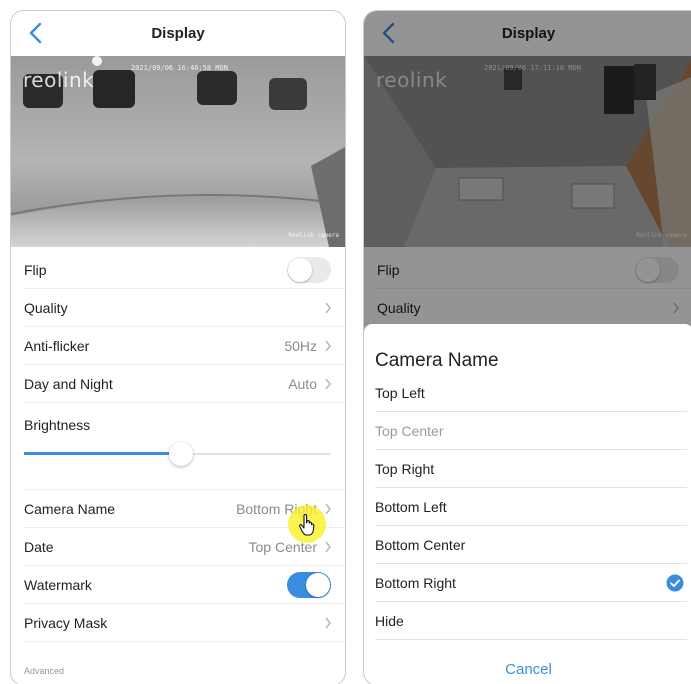  What do you see at coordinates (531, 393) in the screenshot?
I see `option-top-left: Top Left` at bounding box center [531, 393].